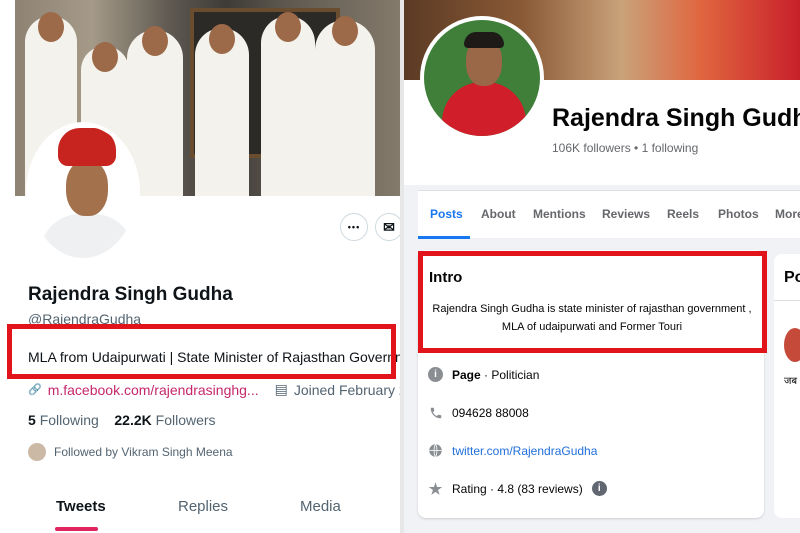  I want to click on side-card-title: Po, so click(792, 277).